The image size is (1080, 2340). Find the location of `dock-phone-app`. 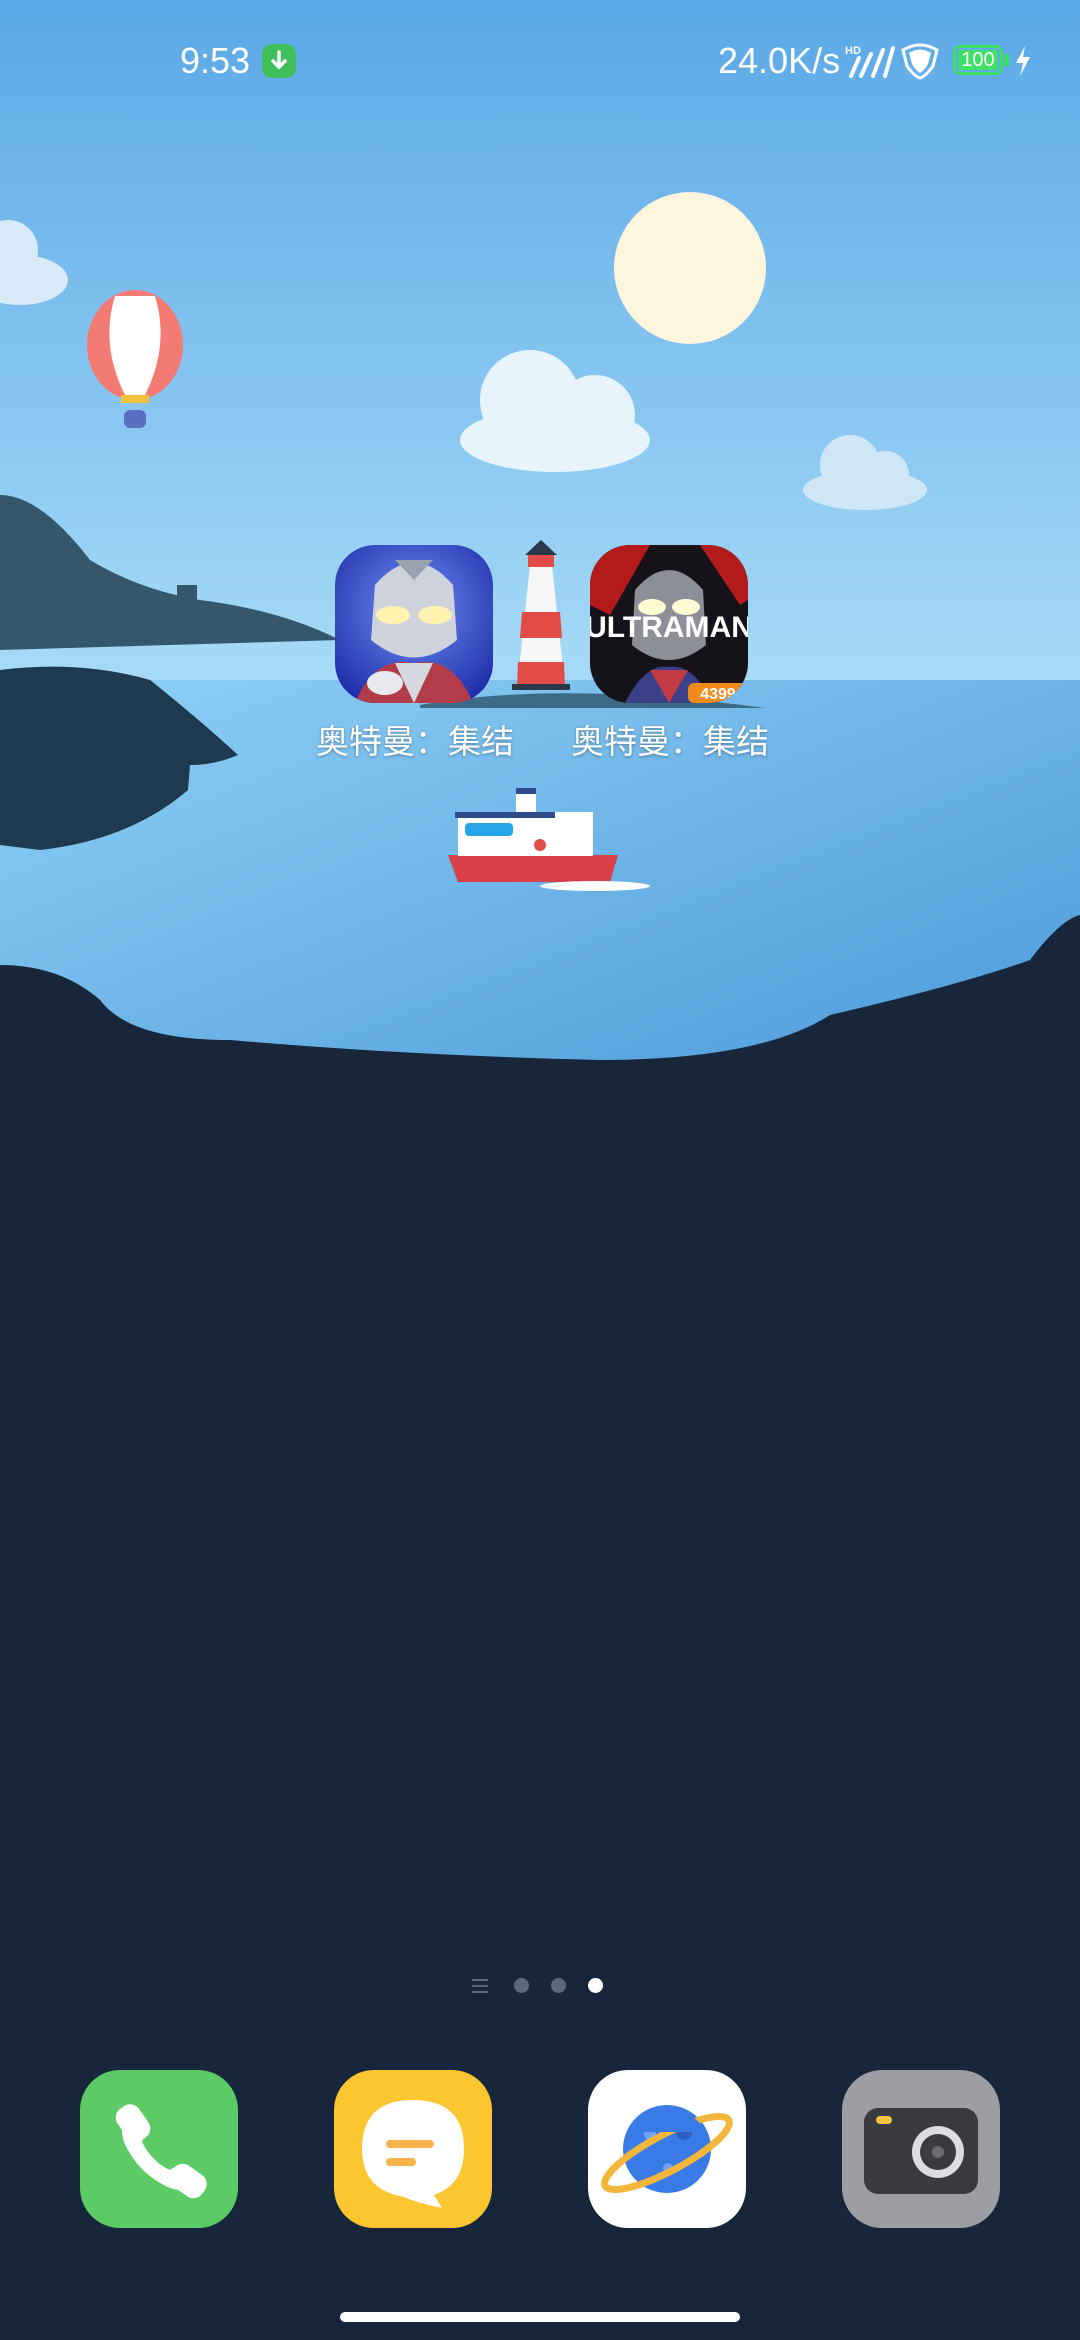

dock-phone-app is located at coordinates (159, 2149).